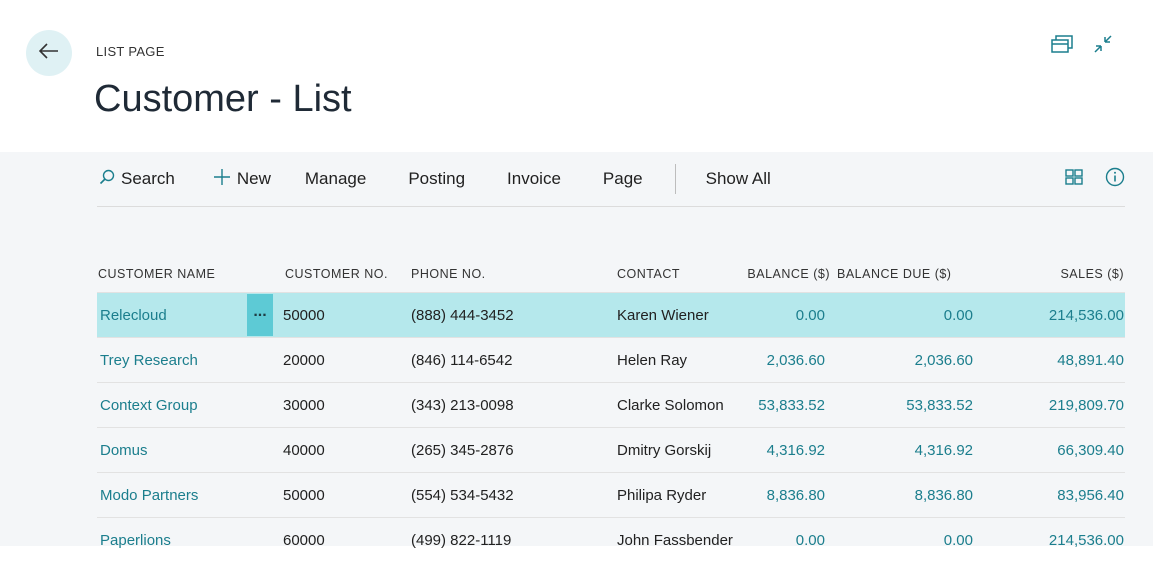 The image size is (1153, 562). Describe the element at coordinates (504, 450) in the screenshot. I see `phone-no-cell: (265) 345-2876` at that location.